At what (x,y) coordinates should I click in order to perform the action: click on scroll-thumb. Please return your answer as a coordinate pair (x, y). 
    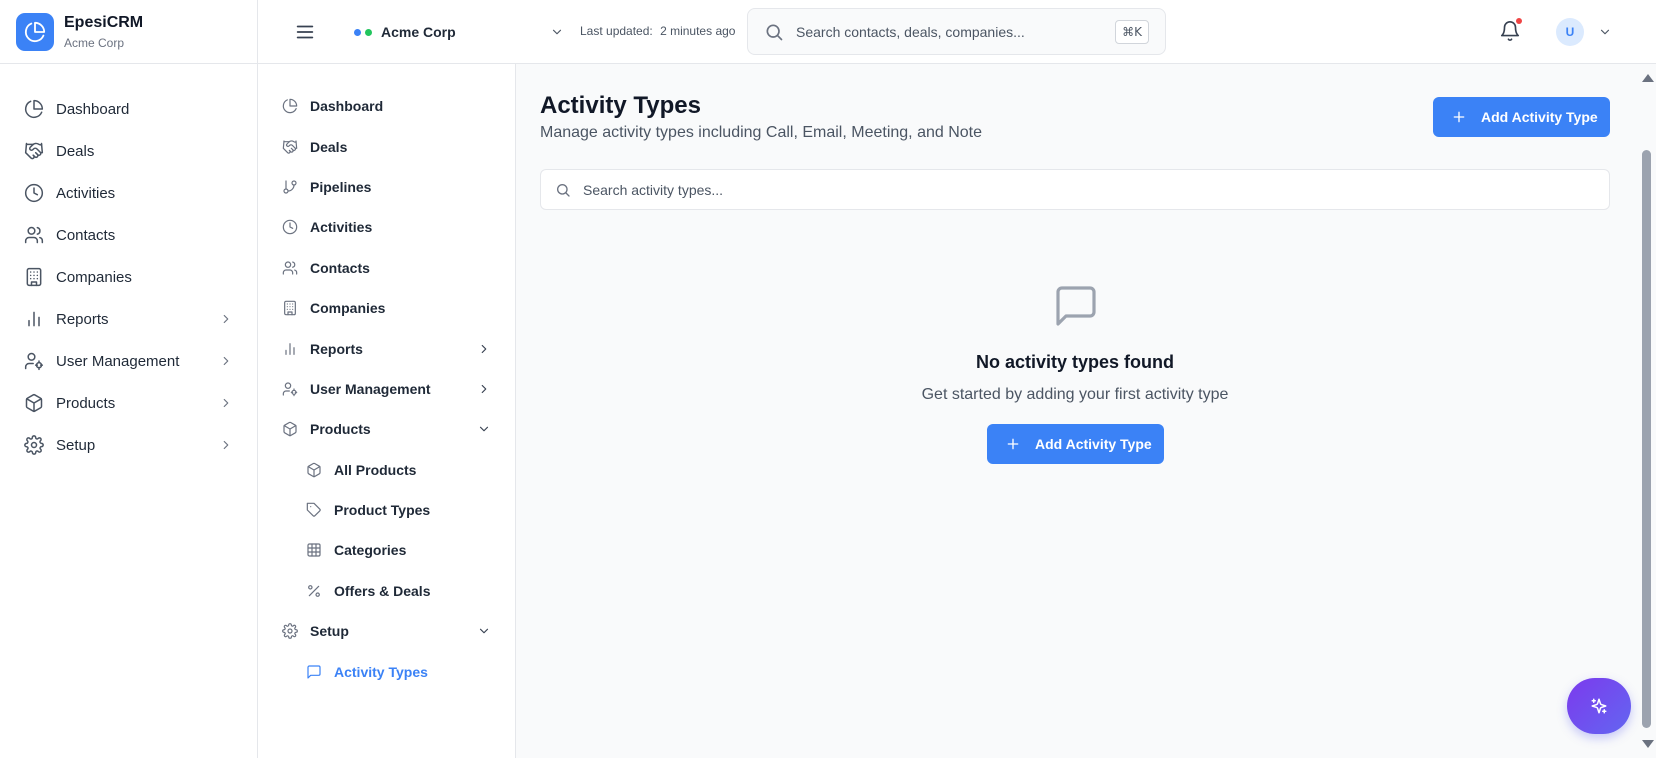
    Looking at the image, I should click on (1646, 439).